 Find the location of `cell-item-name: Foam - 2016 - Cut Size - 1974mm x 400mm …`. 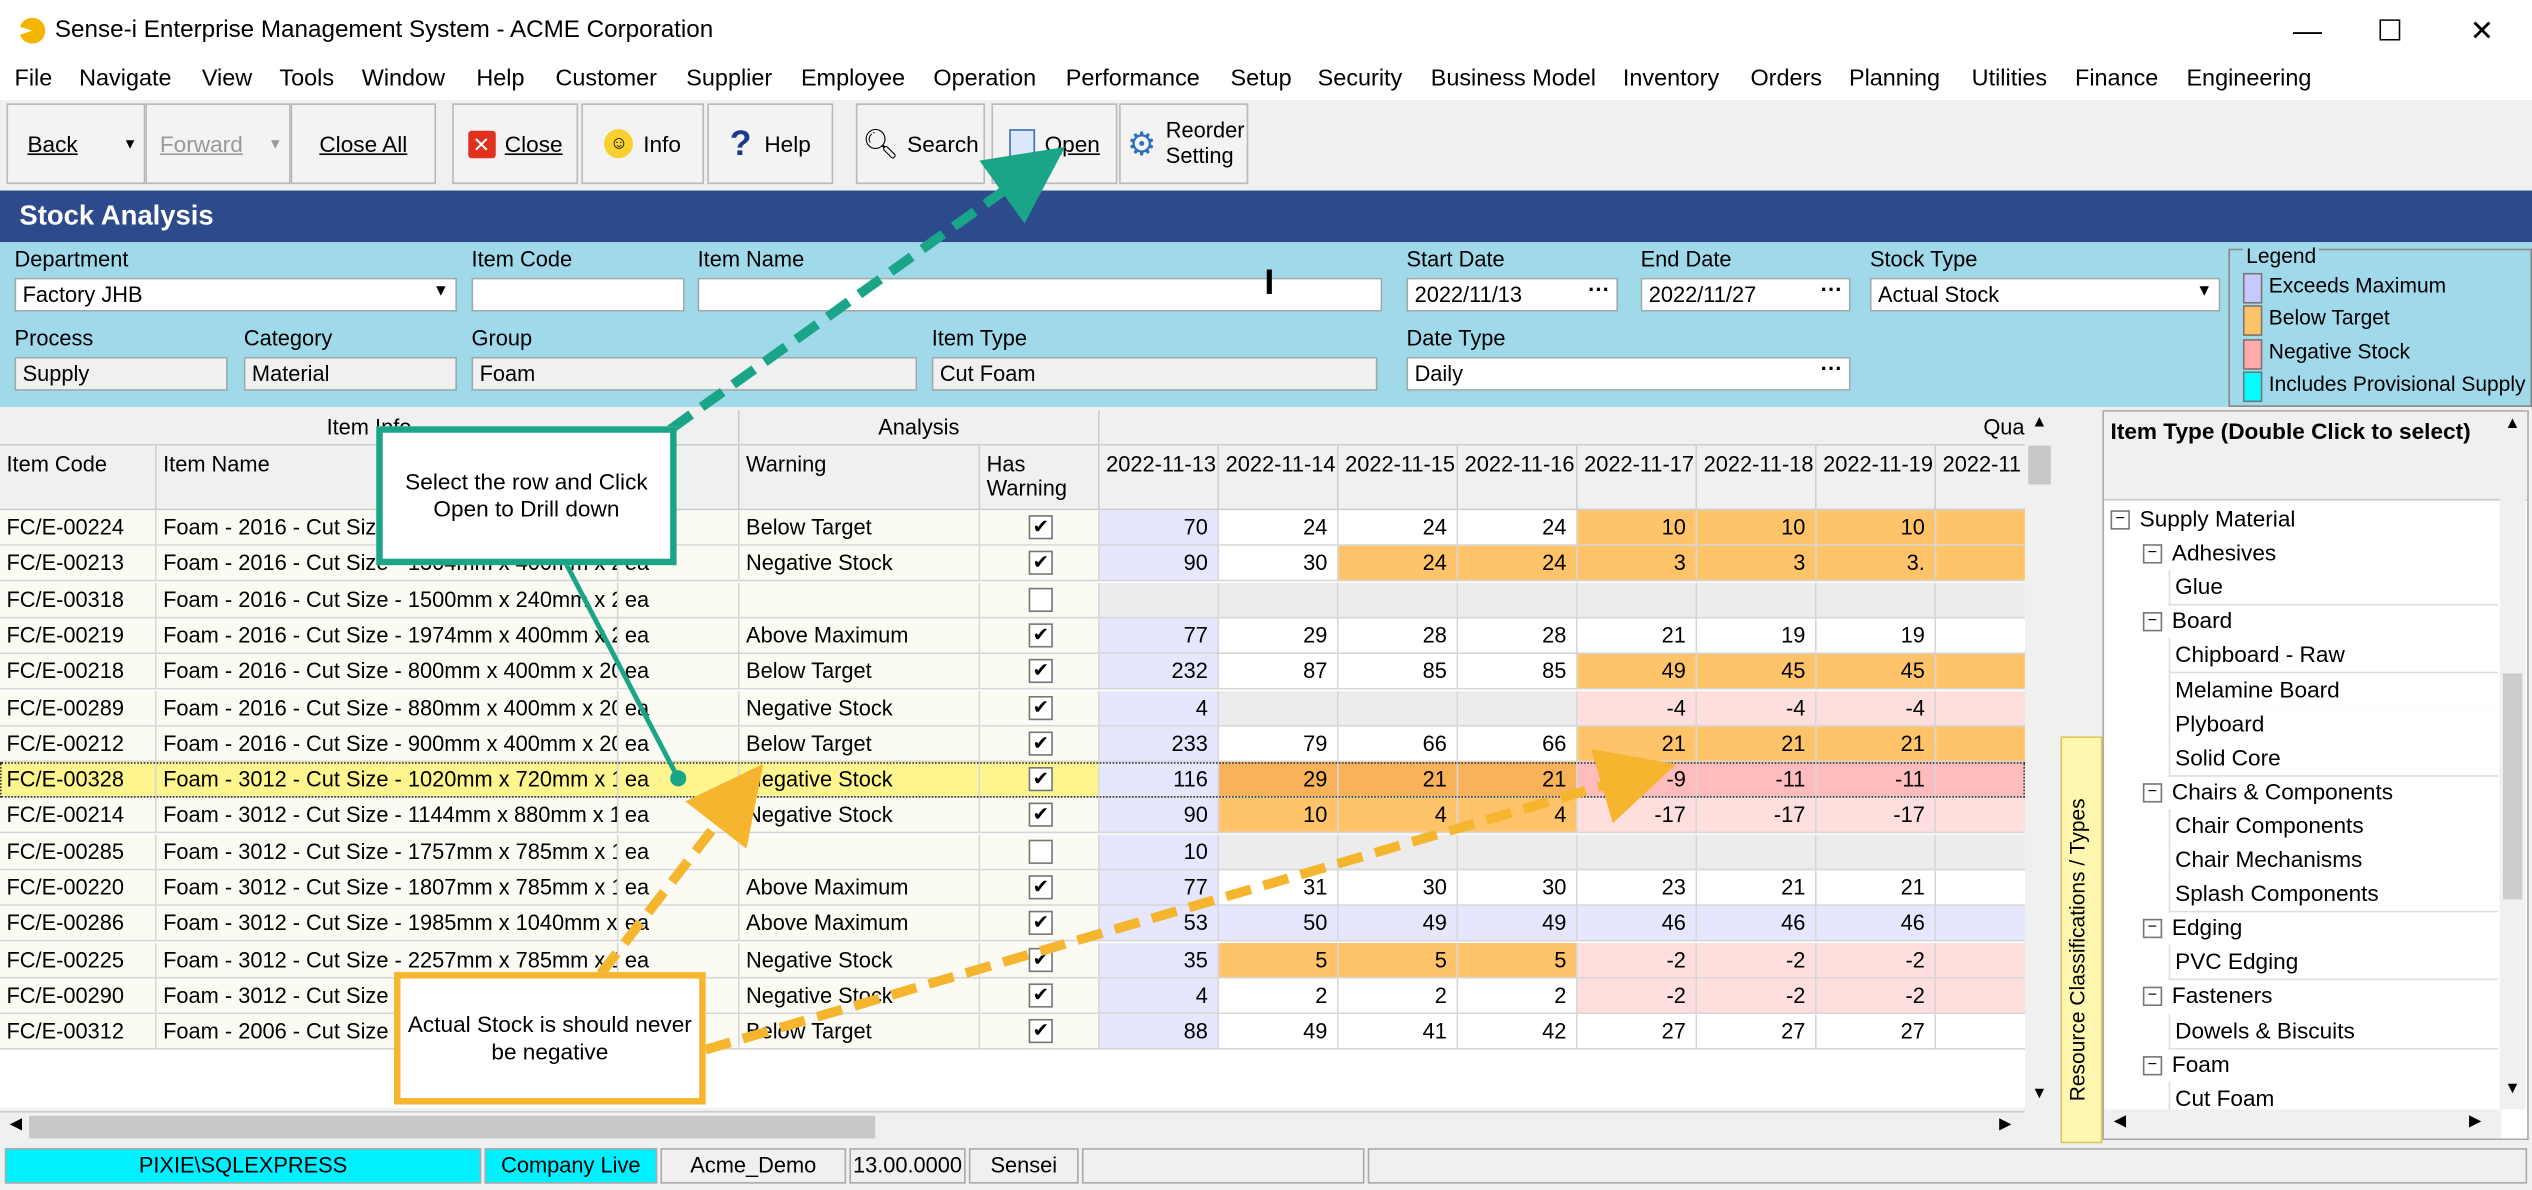

cell-item-name: Foam - 2016 - Cut Size - 1974mm x 400mm … is located at coordinates (387, 636).